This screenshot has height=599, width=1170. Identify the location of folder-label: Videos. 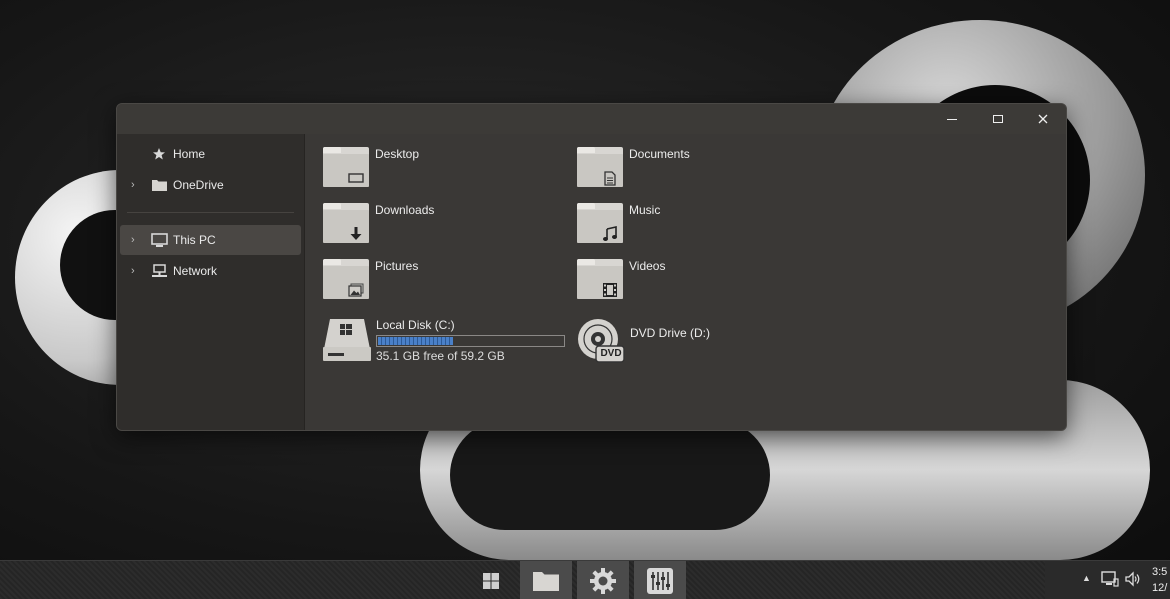
(647, 266).